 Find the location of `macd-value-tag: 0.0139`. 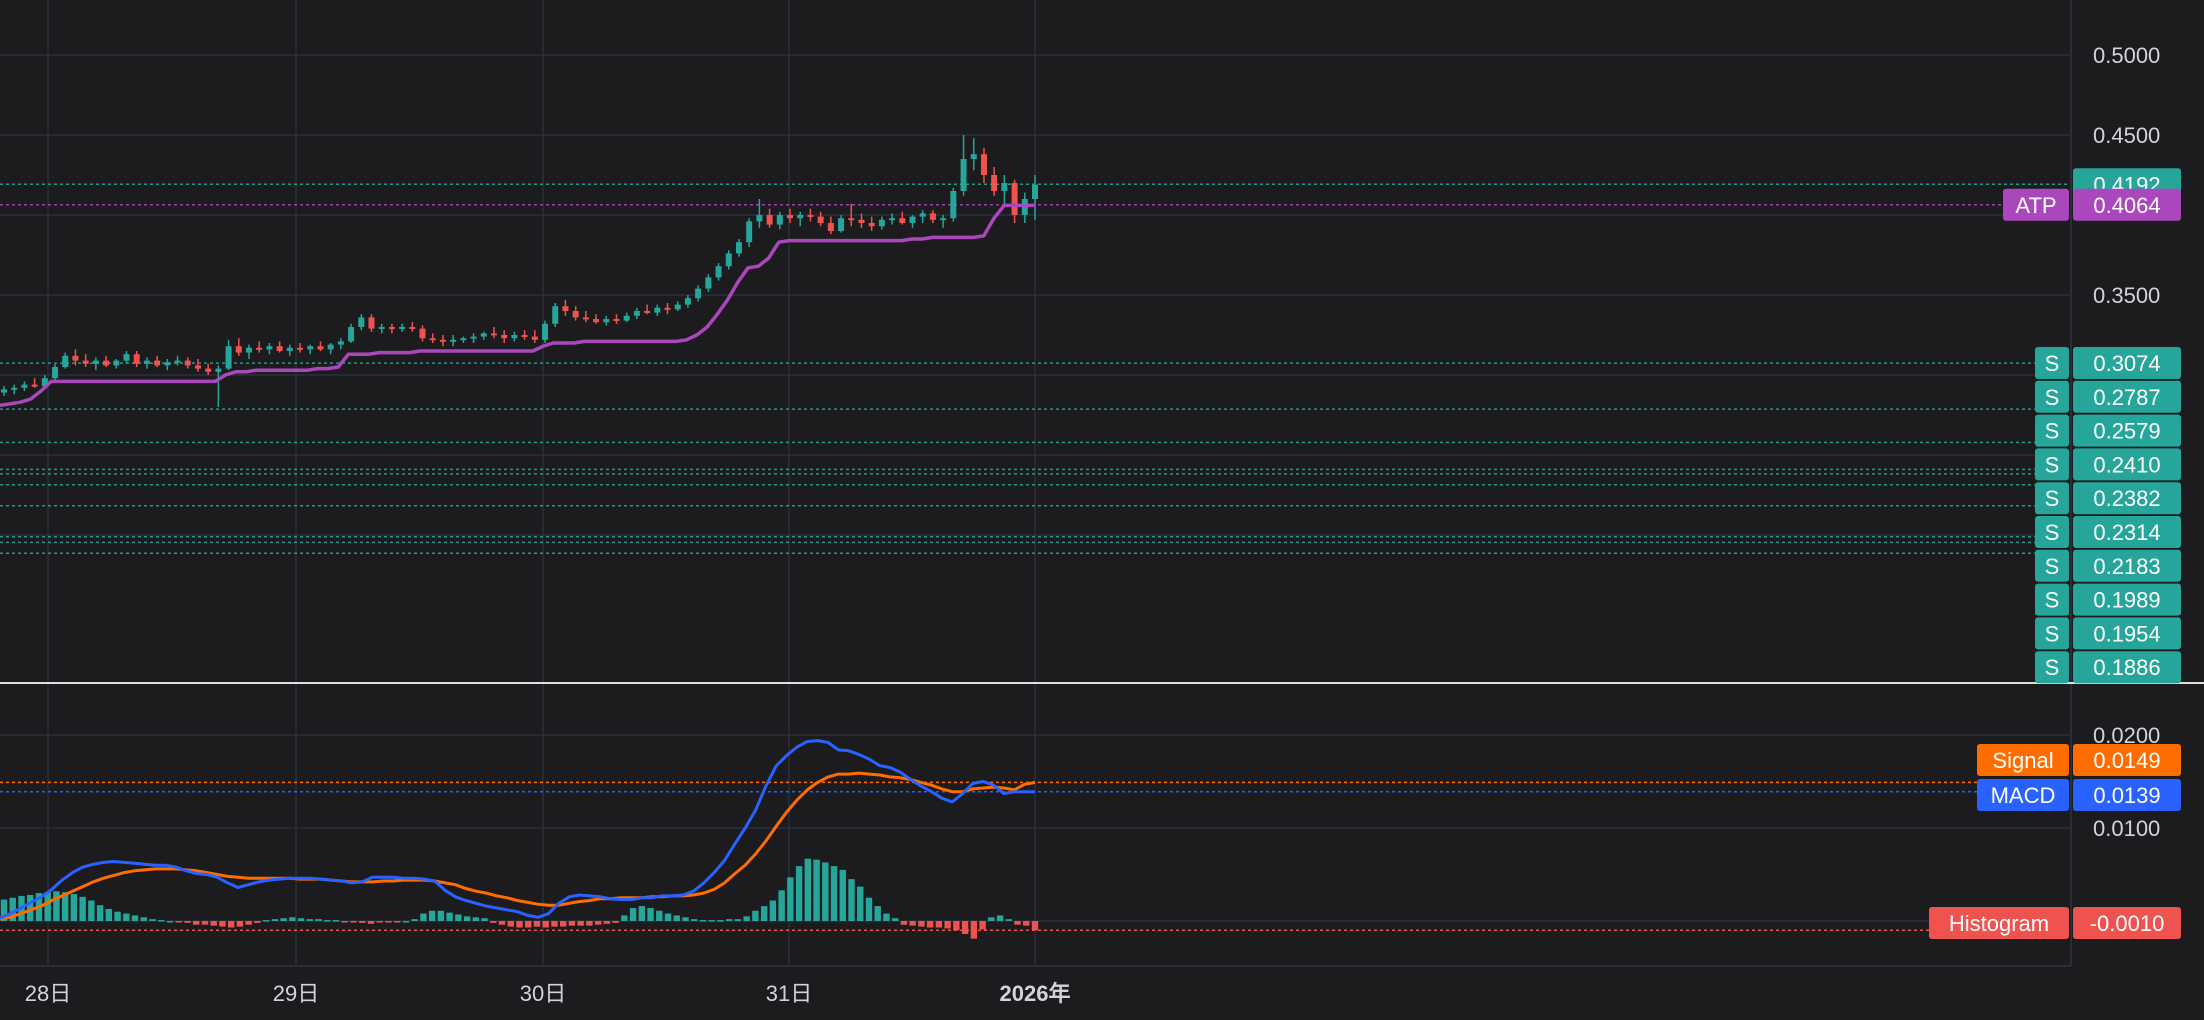

macd-value-tag: 0.0139 is located at coordinates (2126, 795).